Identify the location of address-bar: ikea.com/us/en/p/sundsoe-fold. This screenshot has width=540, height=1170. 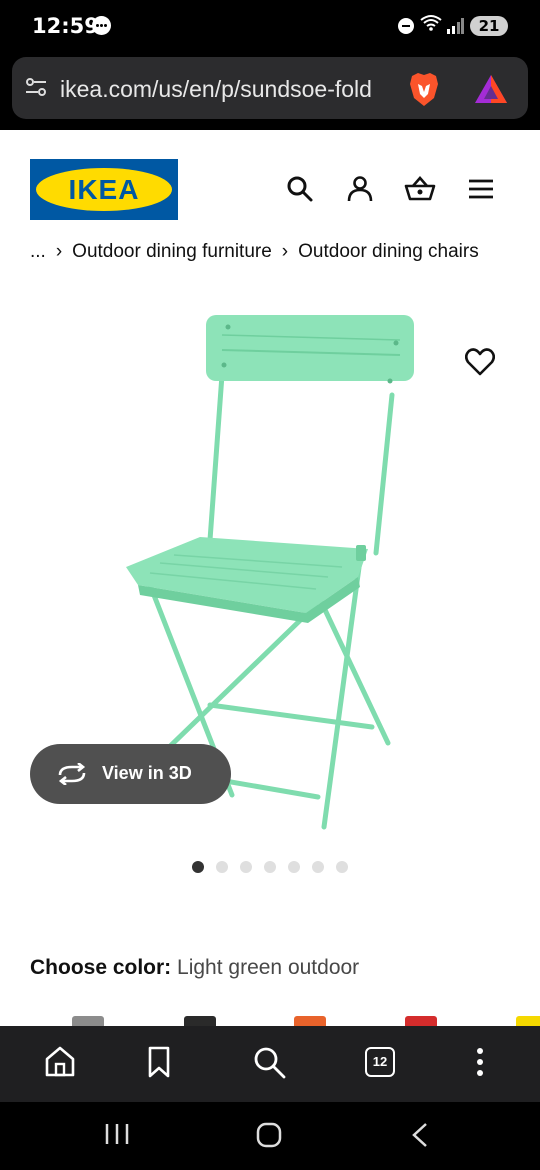
(270, 88).